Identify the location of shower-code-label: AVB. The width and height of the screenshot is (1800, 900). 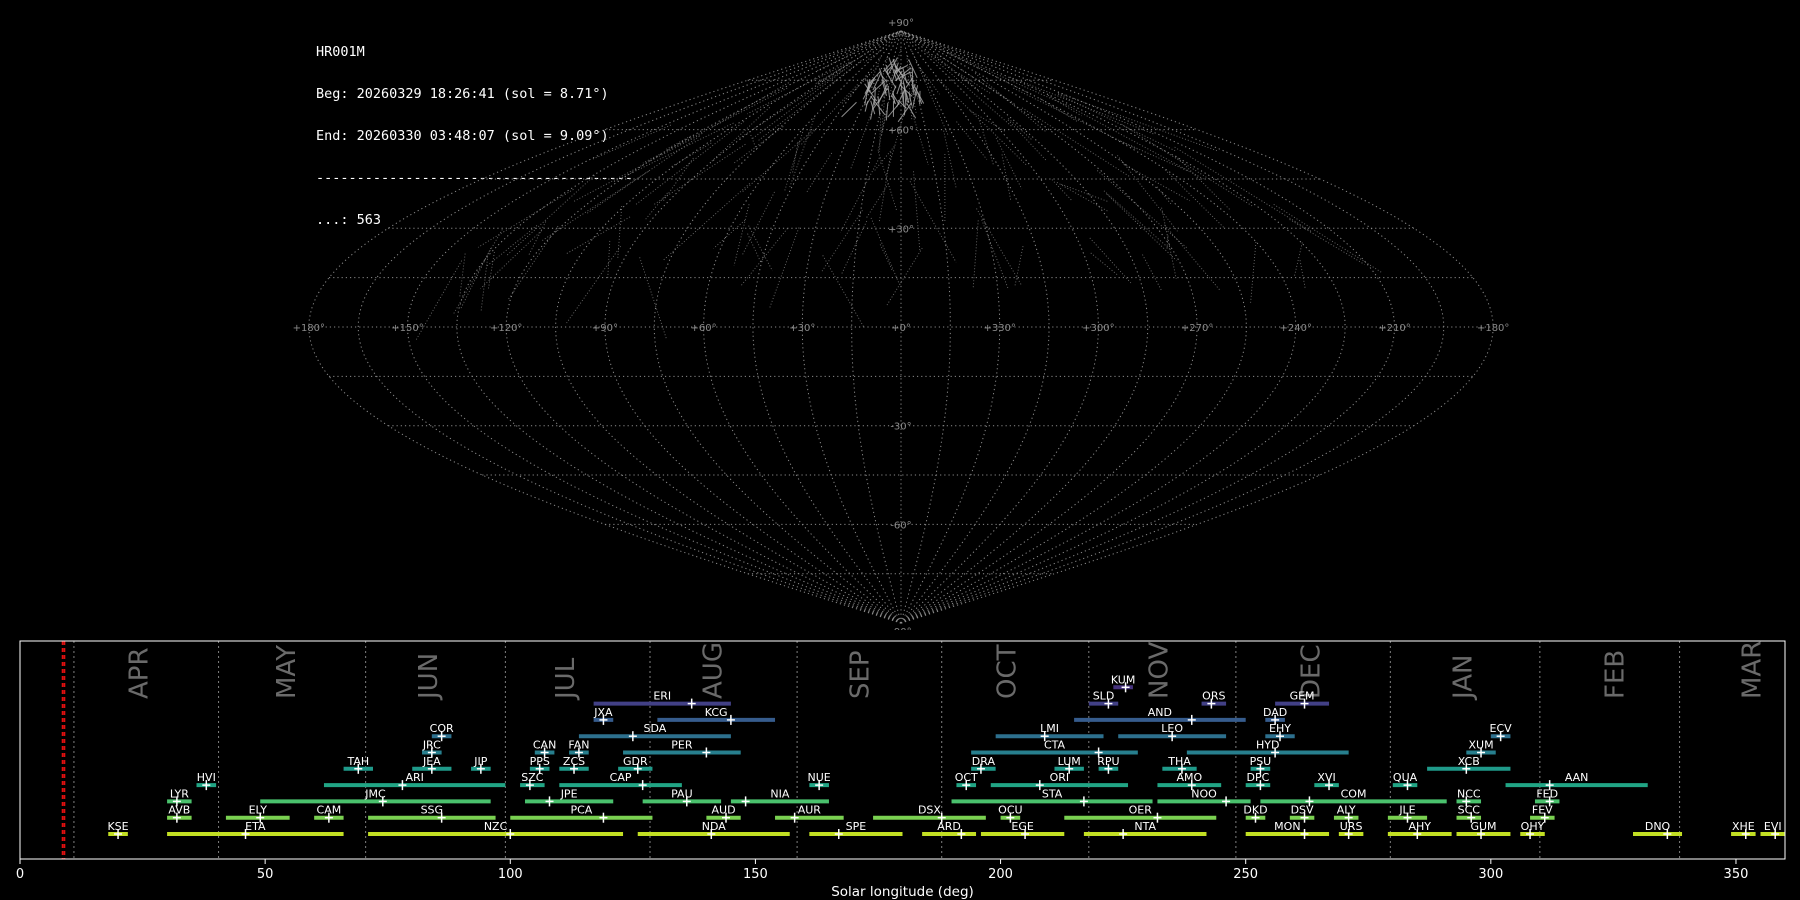
(179, 810).